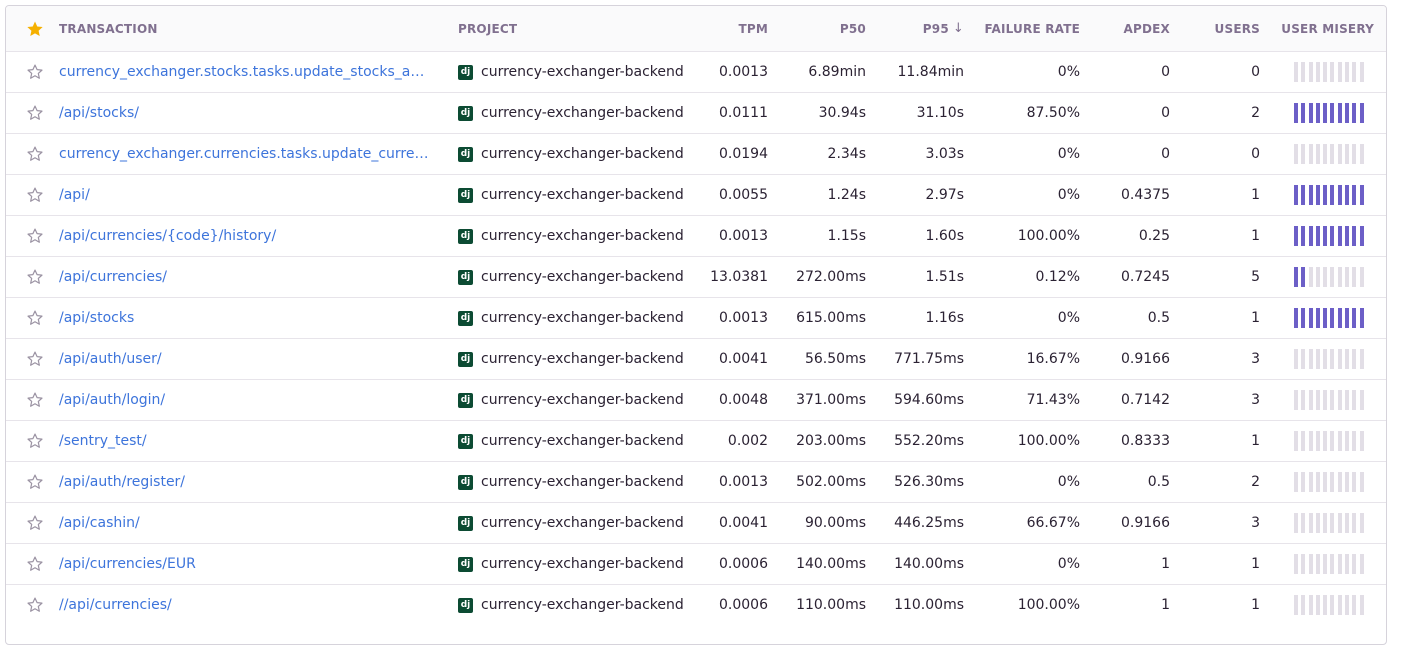 The width and height of the screenshot is (1411, 645). I want to click on transaction-link: /api/currencies/{code}/history/, so click(244, 236).